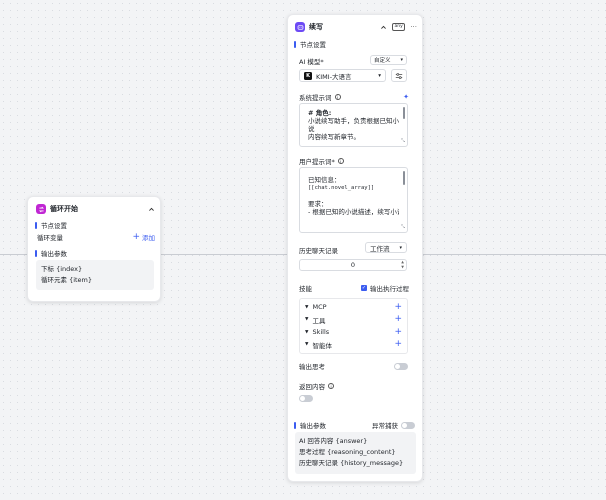  I want to click on skills-list: ▼ MCP + ▼ 工具 + ▼ Skills + ▼ 智能体 +, so click(353, 326).